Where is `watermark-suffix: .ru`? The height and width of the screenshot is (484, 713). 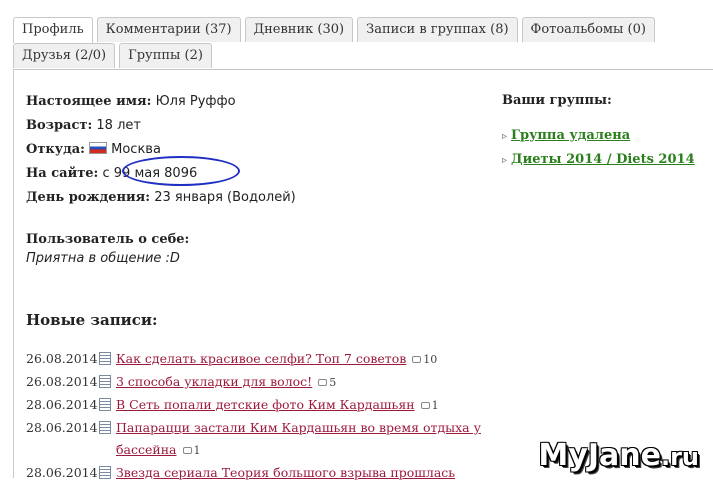
watermark-suffix: .ru is located at coordinates (679, 457).